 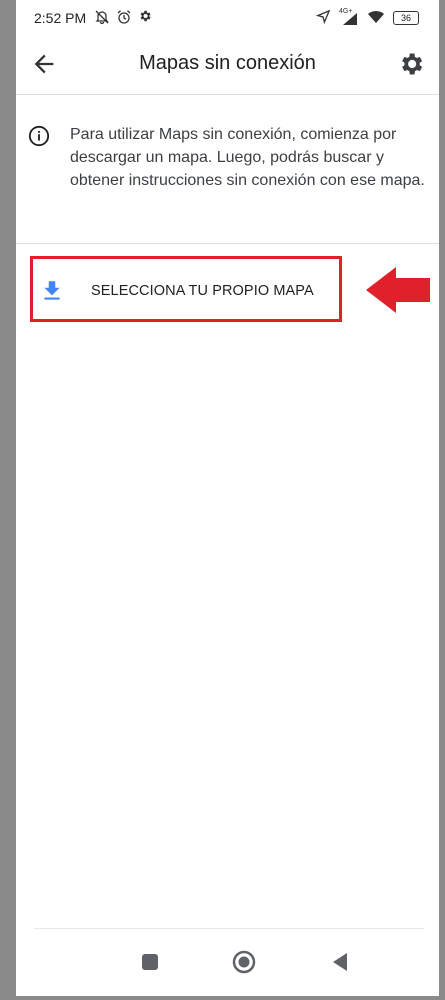 I want to click on download-icon, so click(x=52, y=291).